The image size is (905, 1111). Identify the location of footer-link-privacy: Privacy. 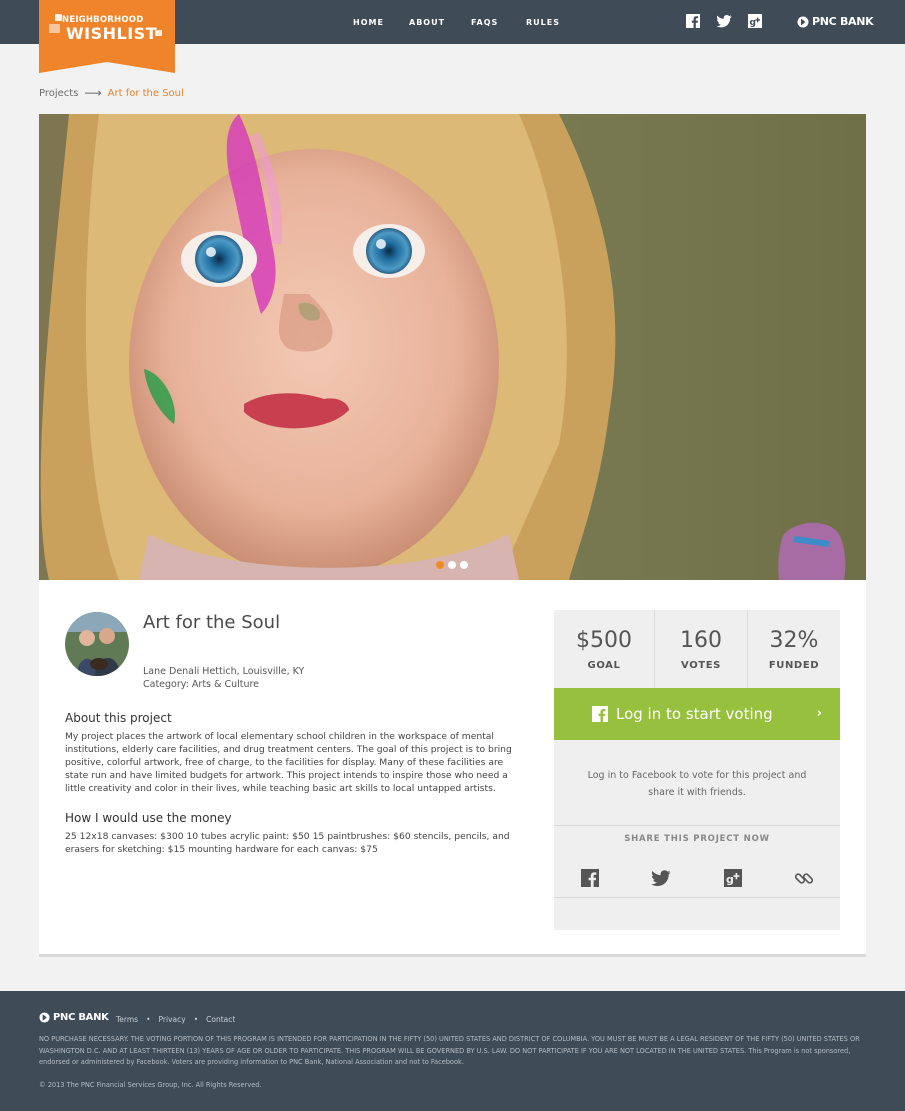
(172, 1019).